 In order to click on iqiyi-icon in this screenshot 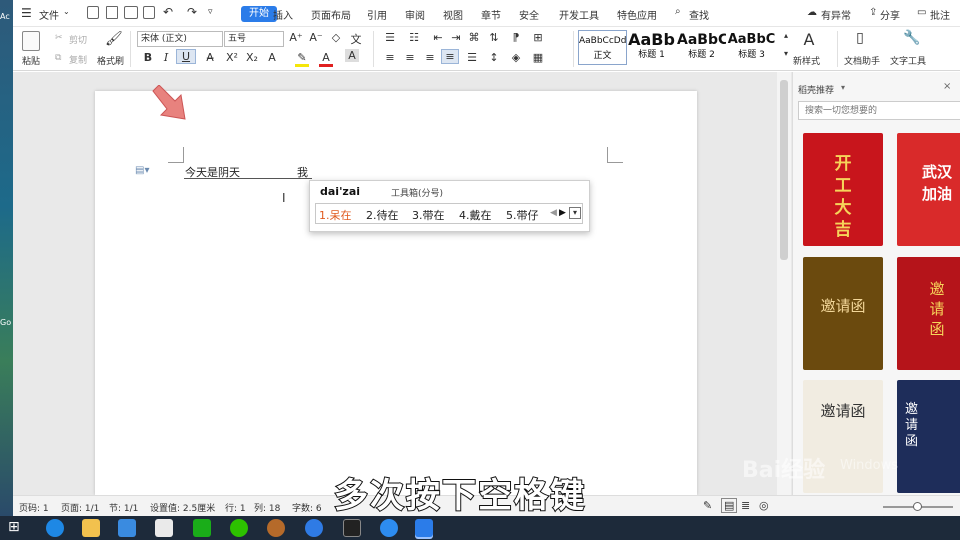, I will do `click(202, 528)`.